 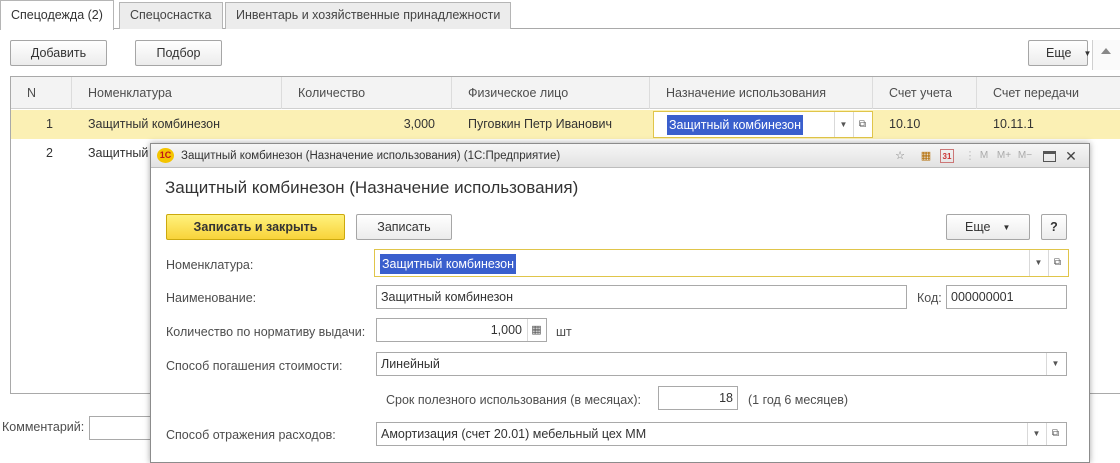 What do you see at coordinates (118, 153) in the screenshot?
I see `cell-nomenclature: Защитный` at bounding box center [118, 153].